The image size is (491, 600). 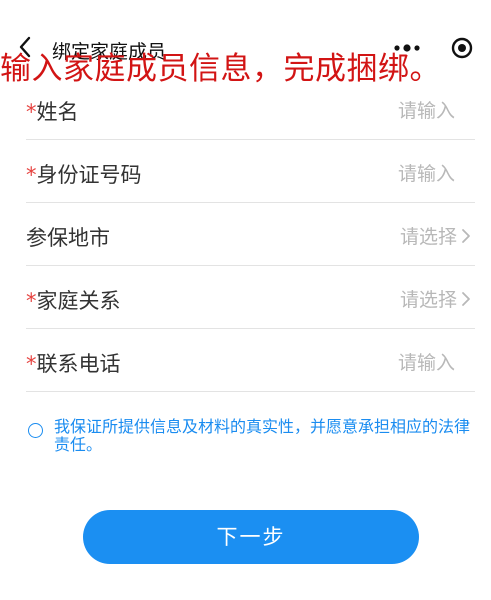 I want to click on row-label-text: 参保地市, so click(x=68, y=238).